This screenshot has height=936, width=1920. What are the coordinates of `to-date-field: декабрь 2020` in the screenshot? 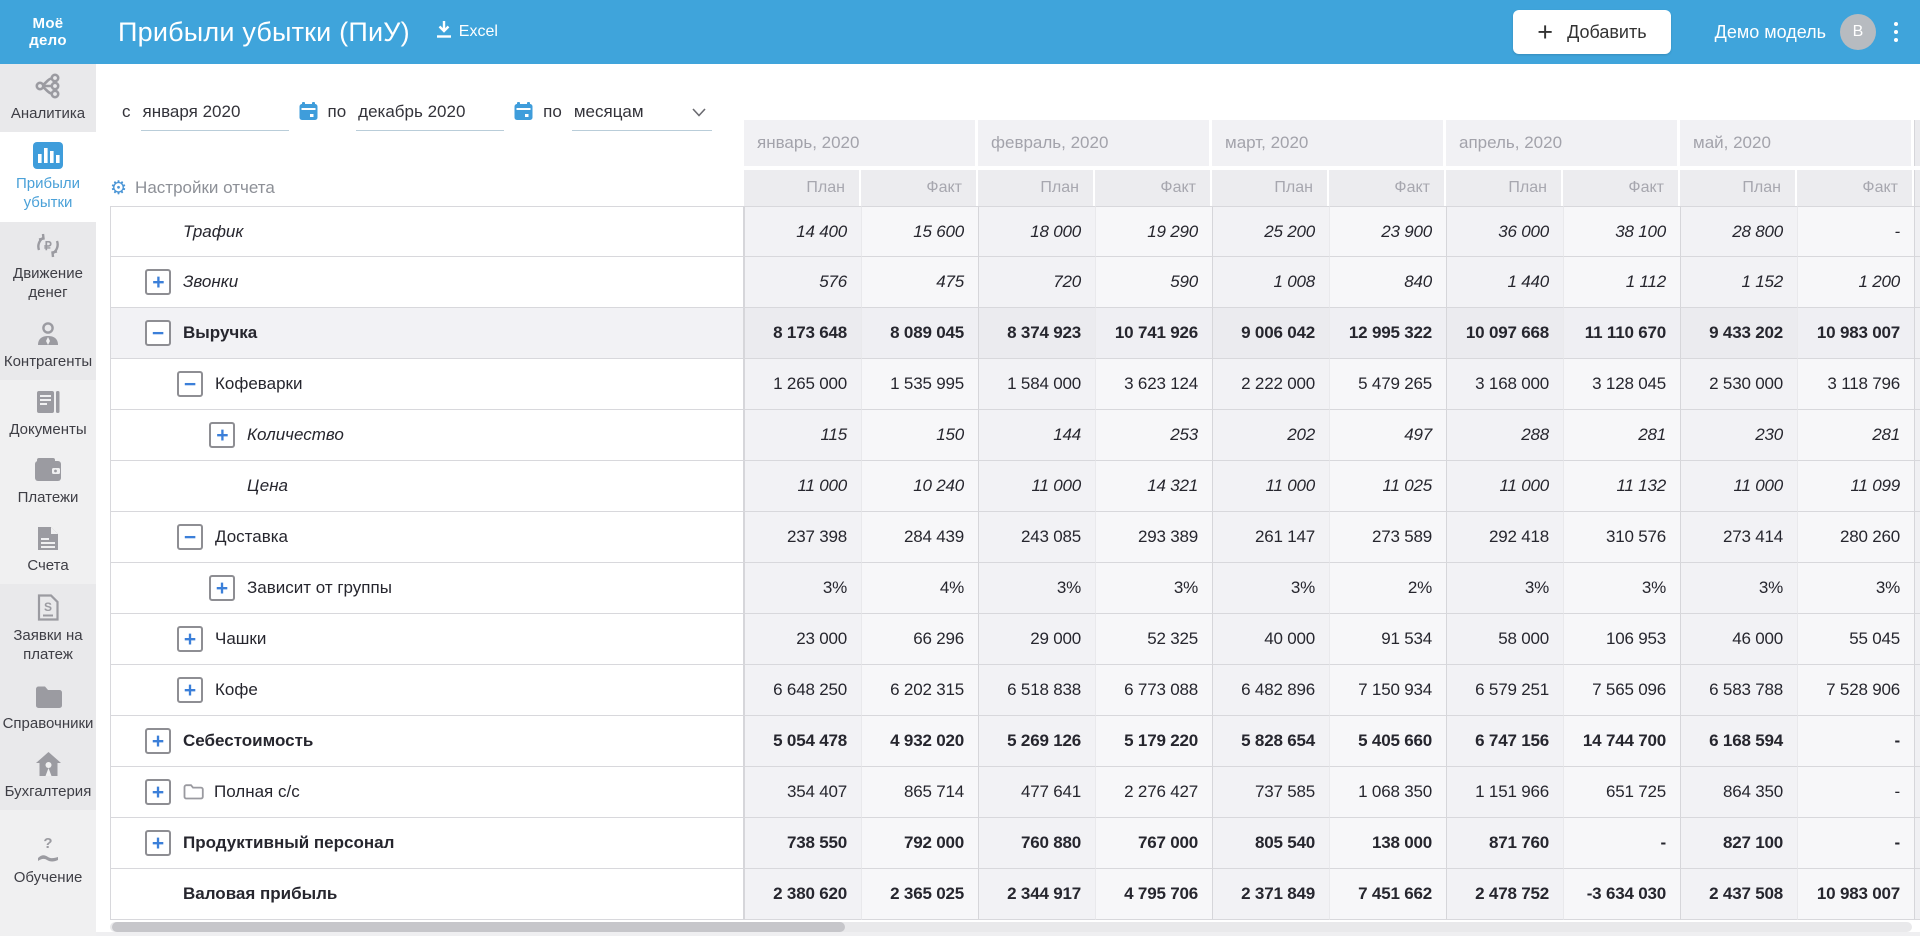 It's located at (430, 115).